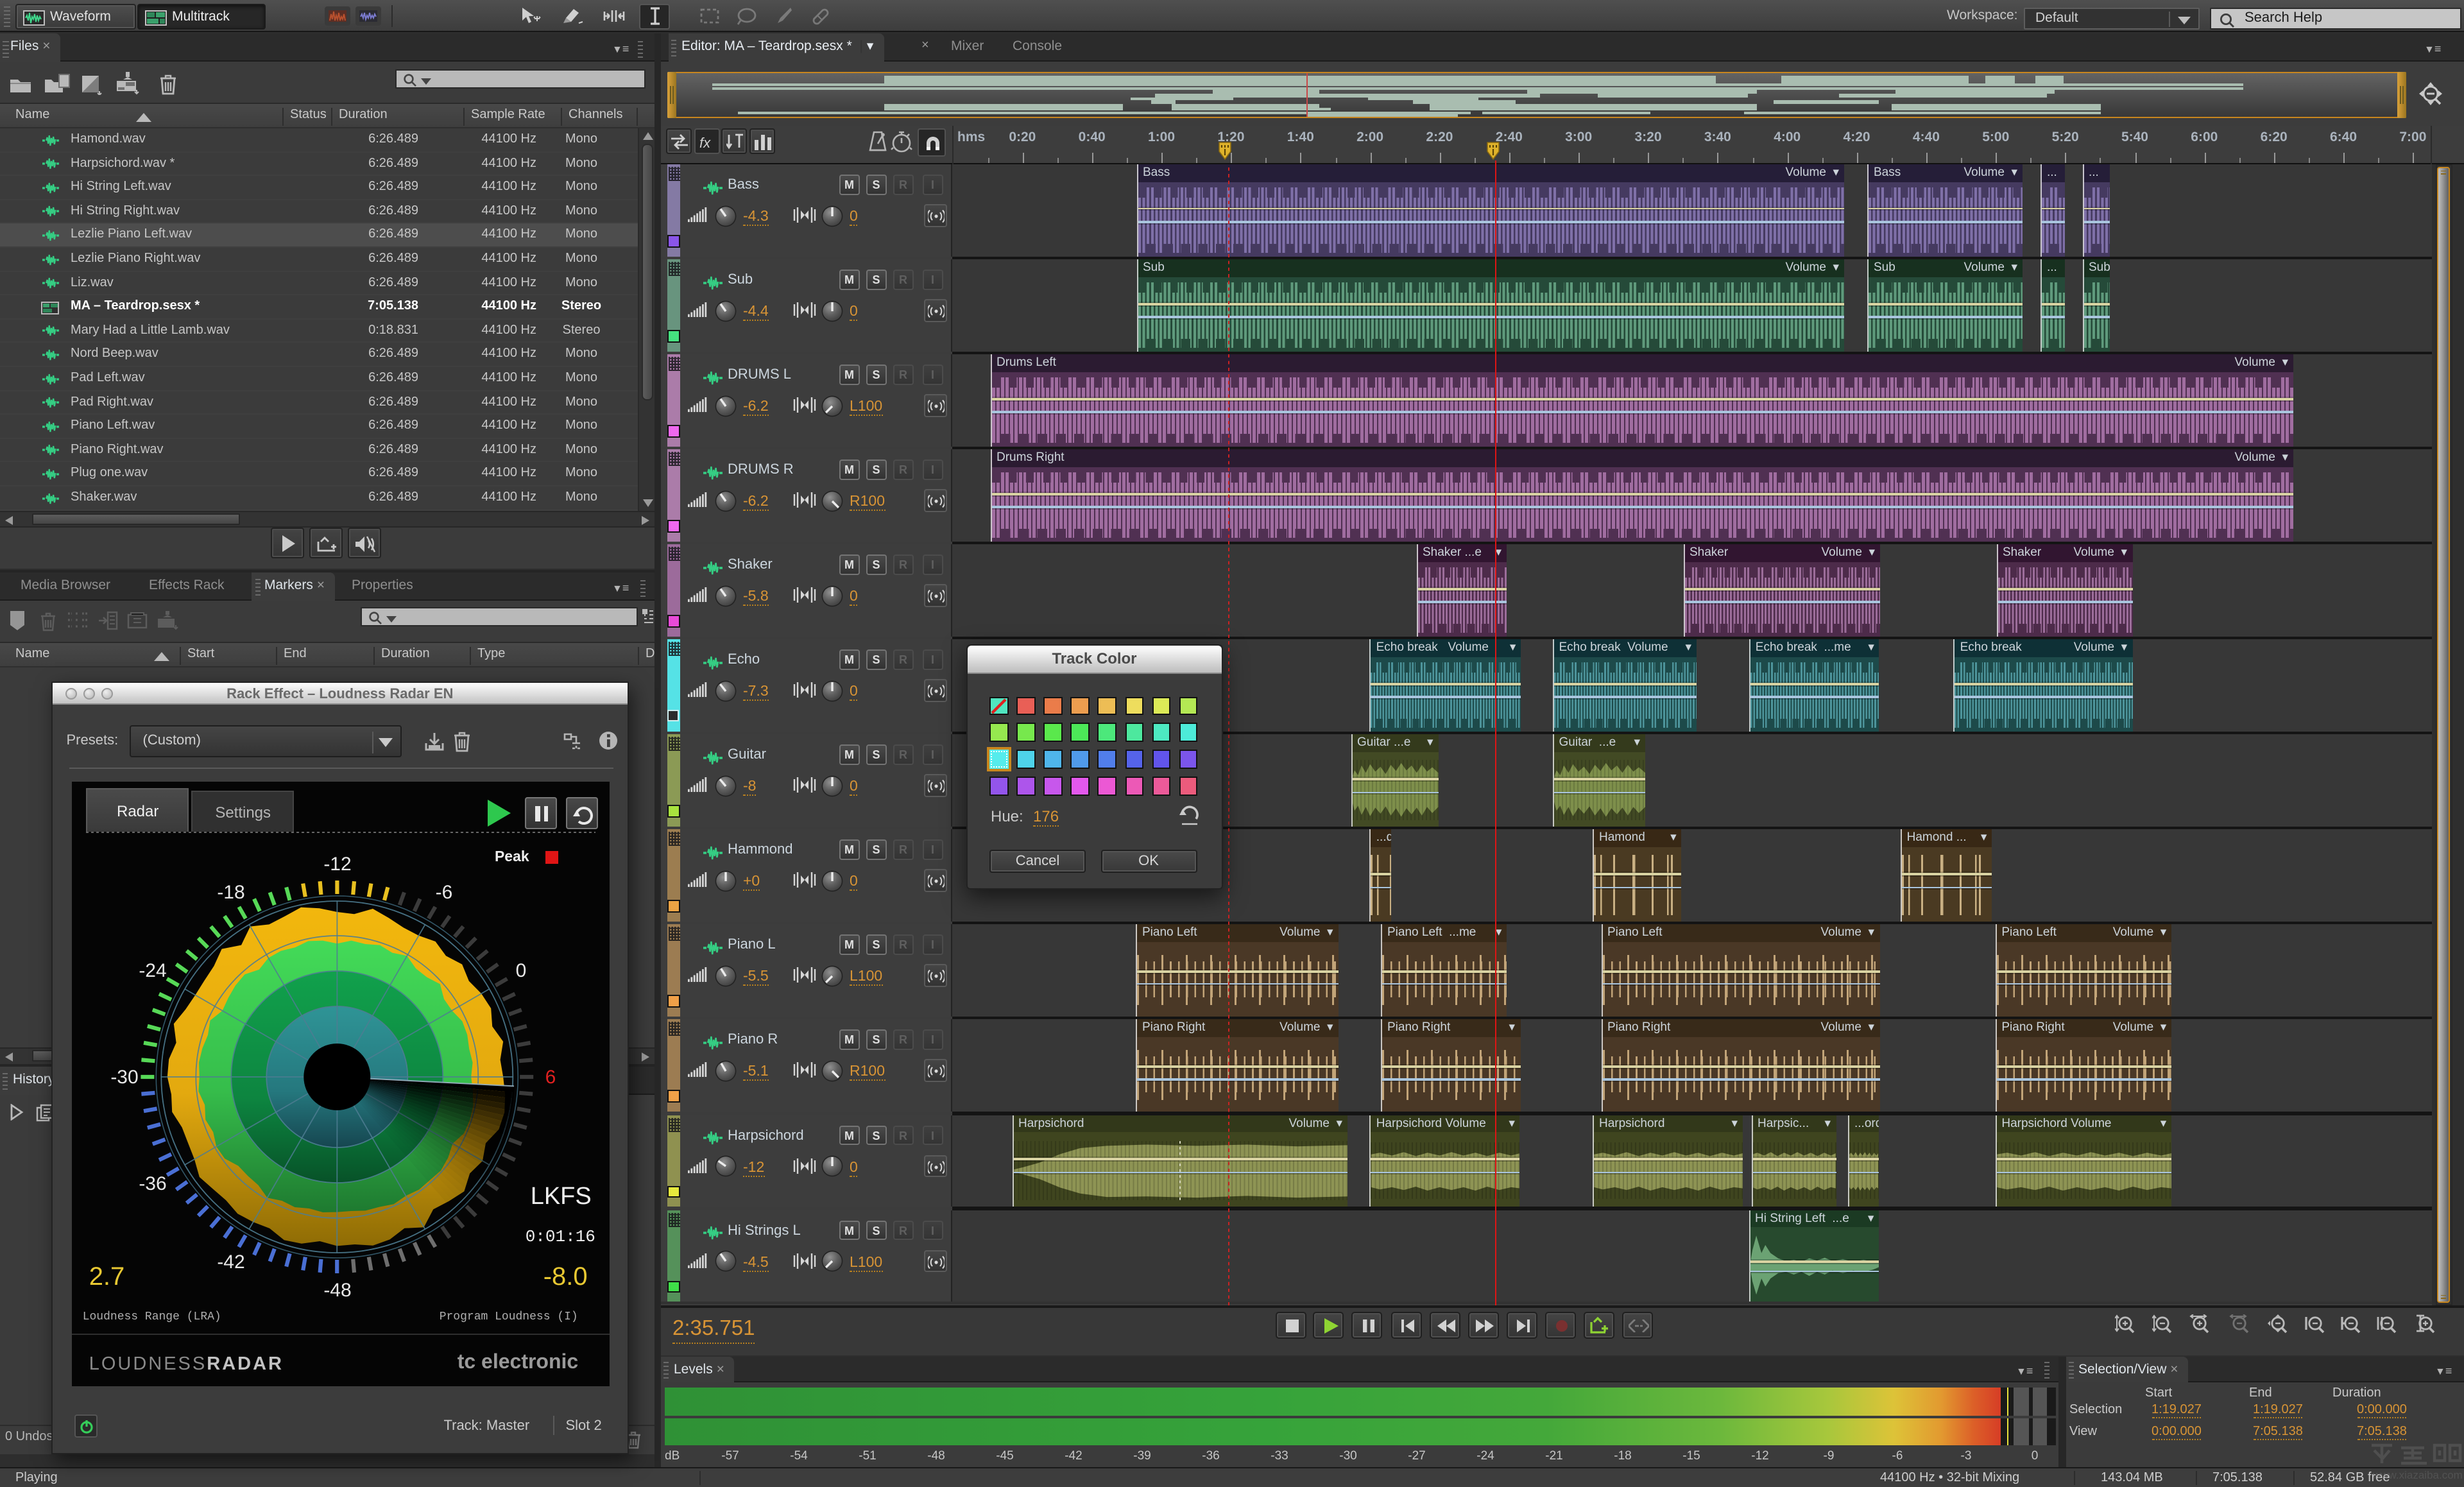 Image resolution: width=2464 pixels, height=1487 pixels. What do you see at coordinates (232, 892) in the screenshot?
I see `svg-text: -18` at bounding box center [232, 892].